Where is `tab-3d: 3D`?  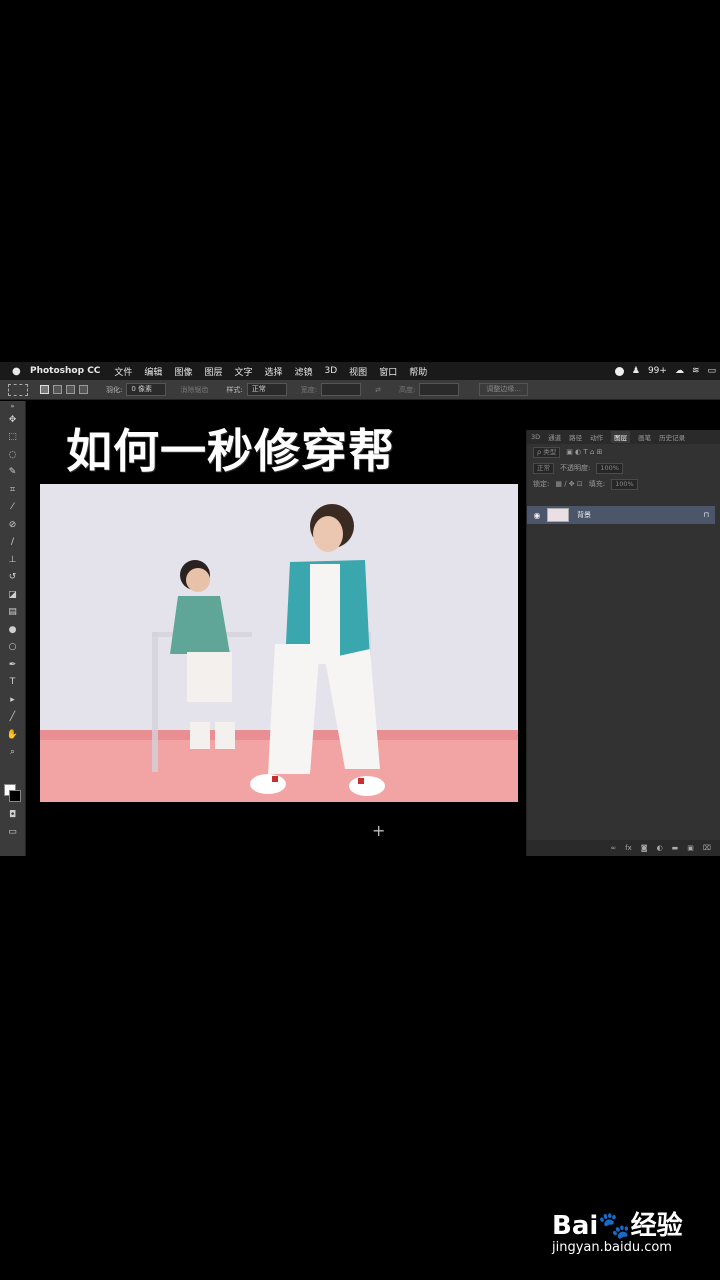 tab-3d: 3D is located at coordinates (535, 437).